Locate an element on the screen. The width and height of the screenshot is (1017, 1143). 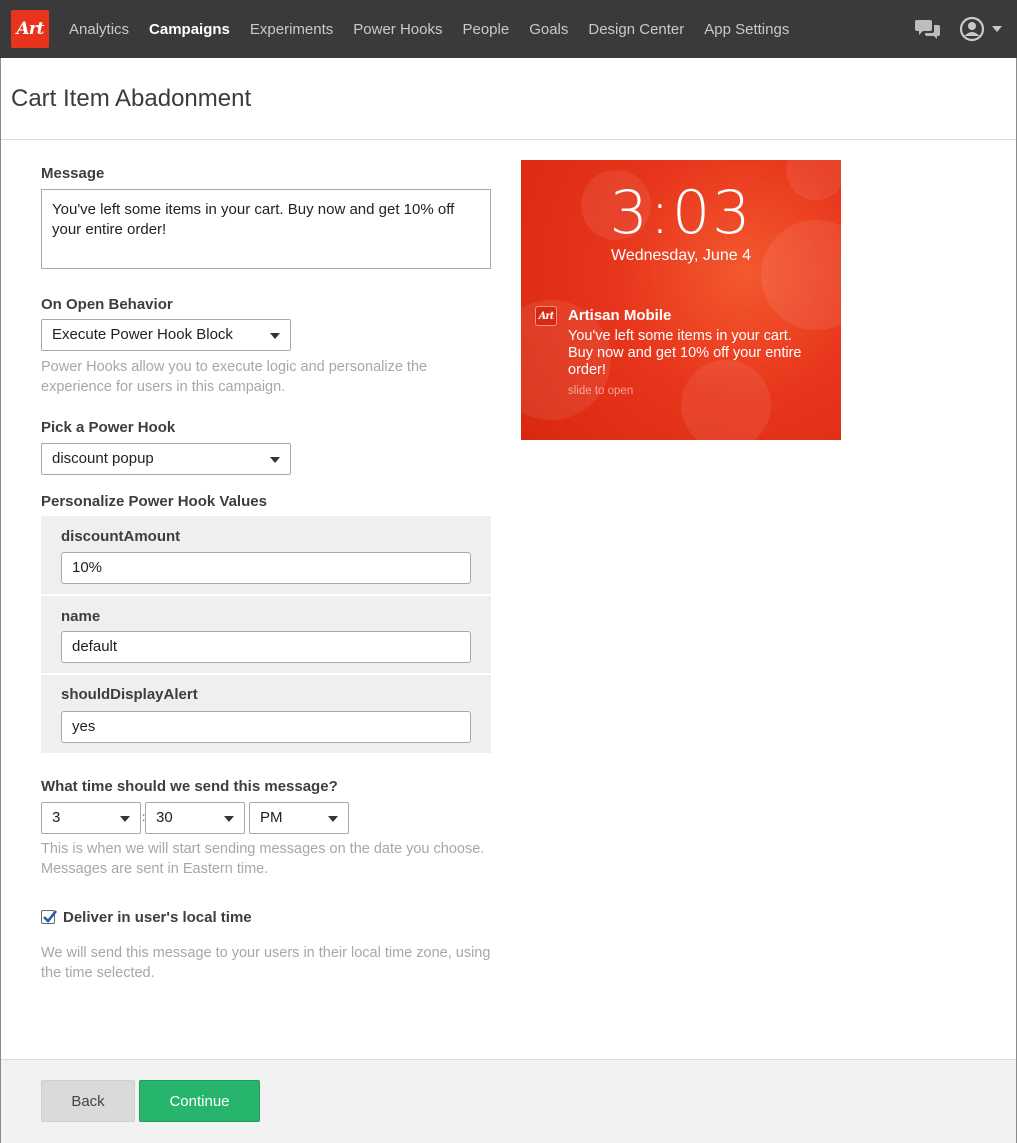
nav-right is located at coordinates (950, 29).